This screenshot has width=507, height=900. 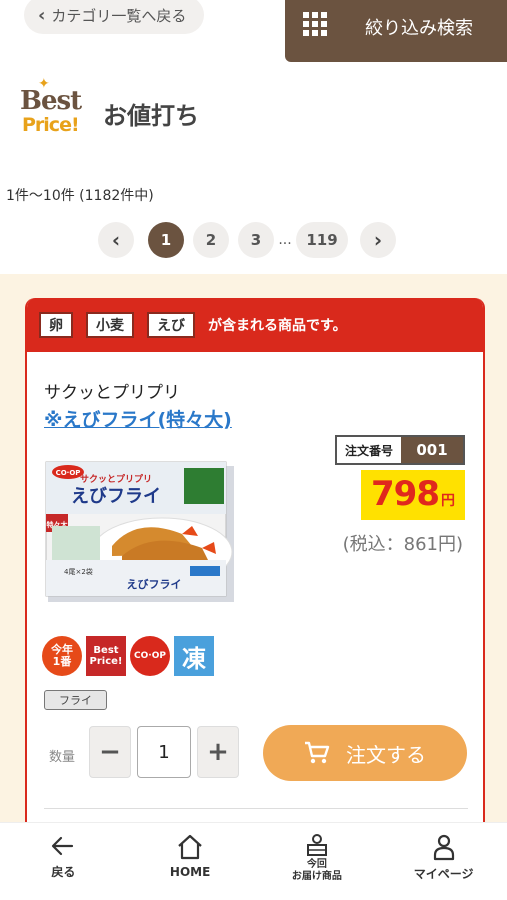 I want to click on best-price-badge-icon: Best Price!, so click(x=106, y=656).